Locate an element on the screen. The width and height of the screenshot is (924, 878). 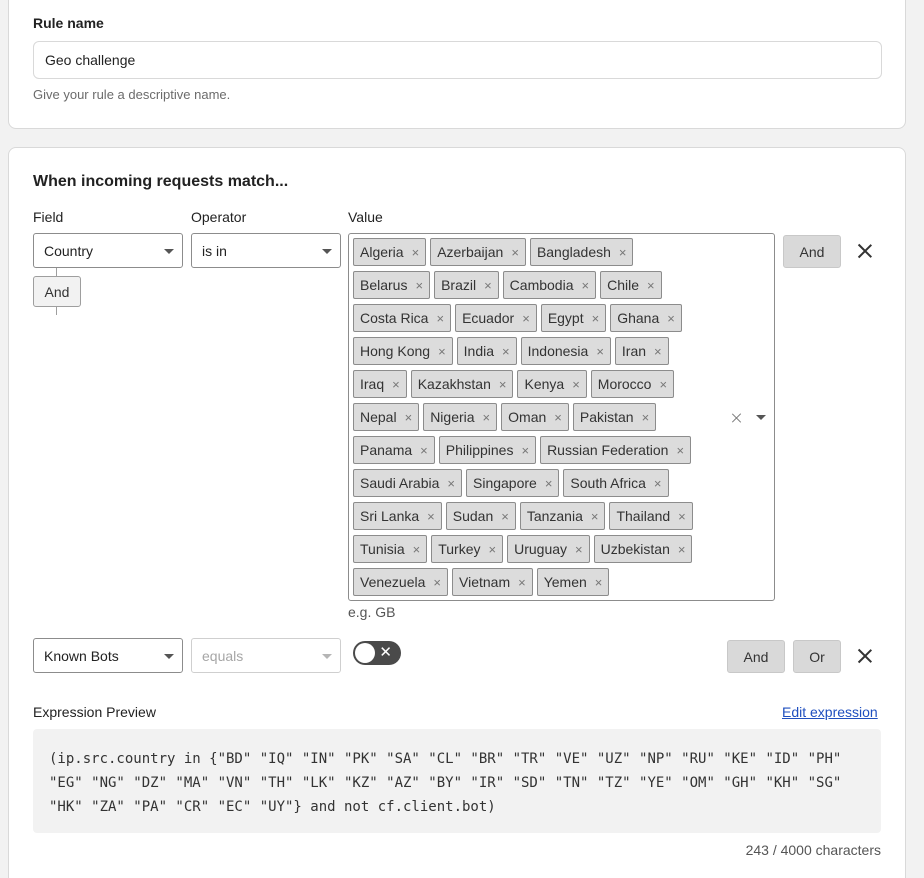
country-tag: Vietnam × is located at coordinates (492, 582).